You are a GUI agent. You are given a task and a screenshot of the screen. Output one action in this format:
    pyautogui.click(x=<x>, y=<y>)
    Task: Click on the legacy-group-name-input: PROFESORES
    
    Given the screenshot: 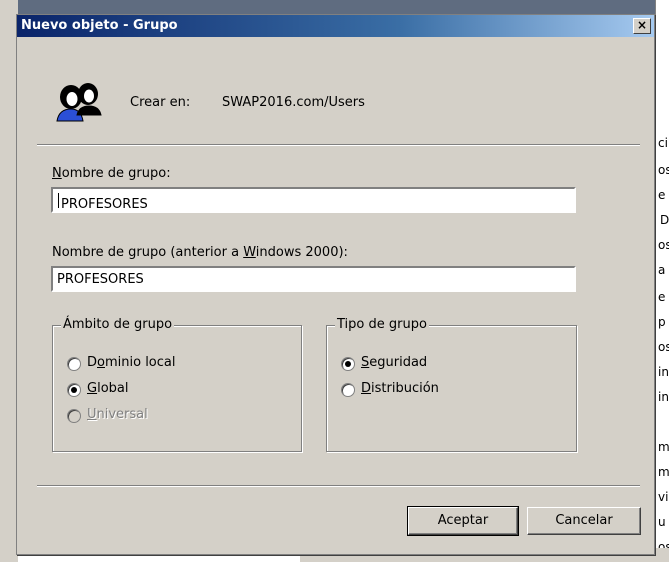 What is the action you would take?
    pyautogui.click(x=313, y=279)
    